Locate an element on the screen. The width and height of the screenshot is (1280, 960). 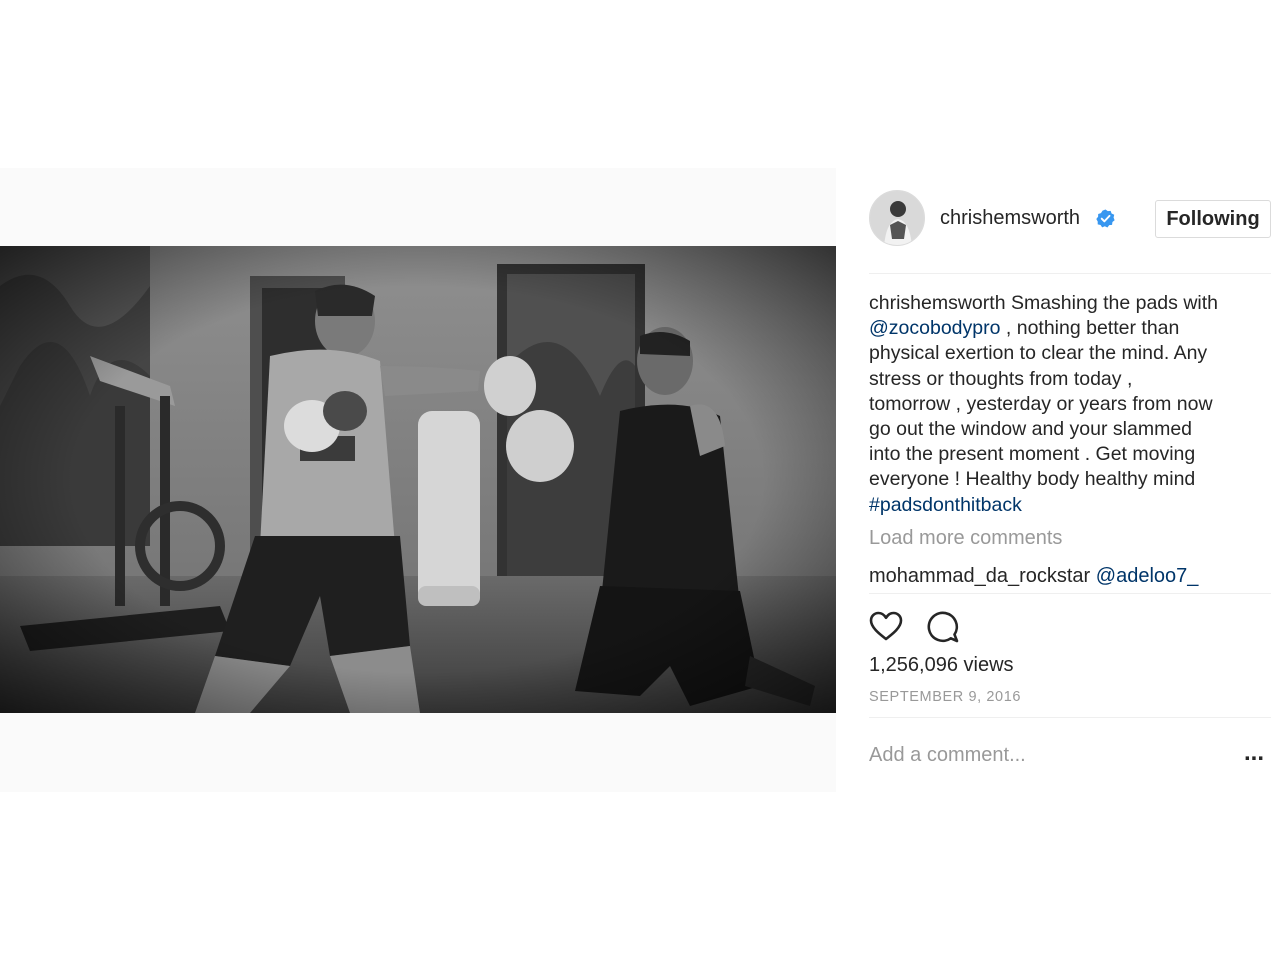
avatar-image is located at coordinates (897, 218).